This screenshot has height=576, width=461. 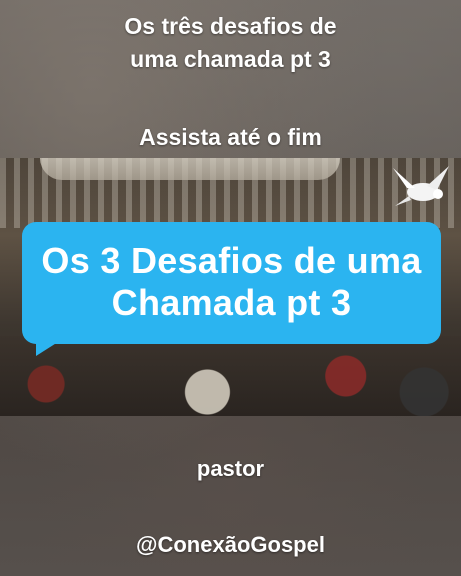 I want to click on title-bubble-text: Os 3 Desafios de uma Chamada pt 3, so click(x=231, y=282).